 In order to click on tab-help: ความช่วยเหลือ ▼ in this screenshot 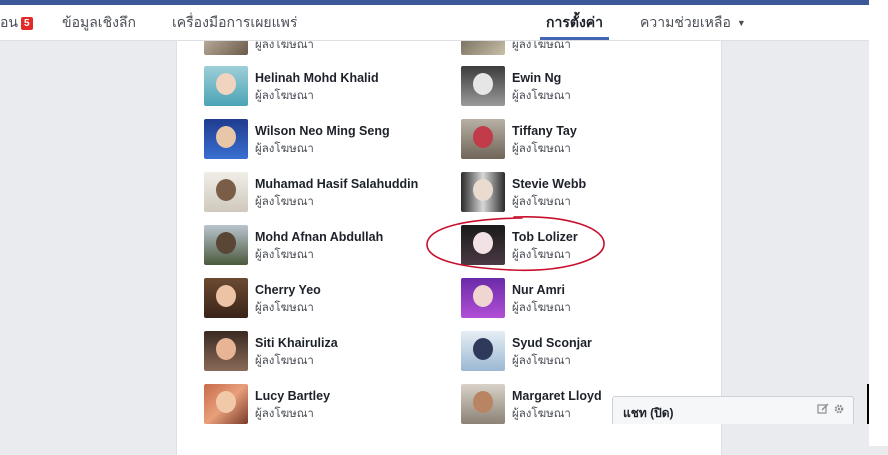, I will do `click(693, 22)`.